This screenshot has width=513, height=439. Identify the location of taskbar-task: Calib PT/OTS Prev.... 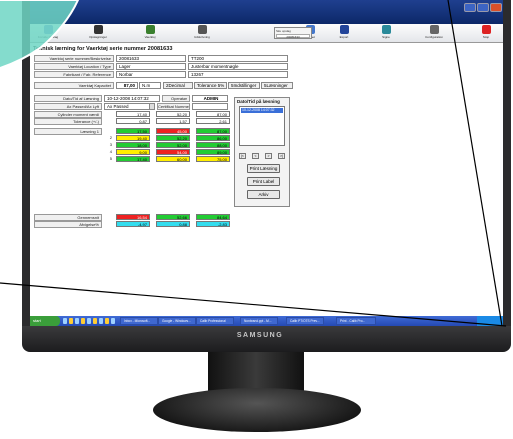
(305, 321).